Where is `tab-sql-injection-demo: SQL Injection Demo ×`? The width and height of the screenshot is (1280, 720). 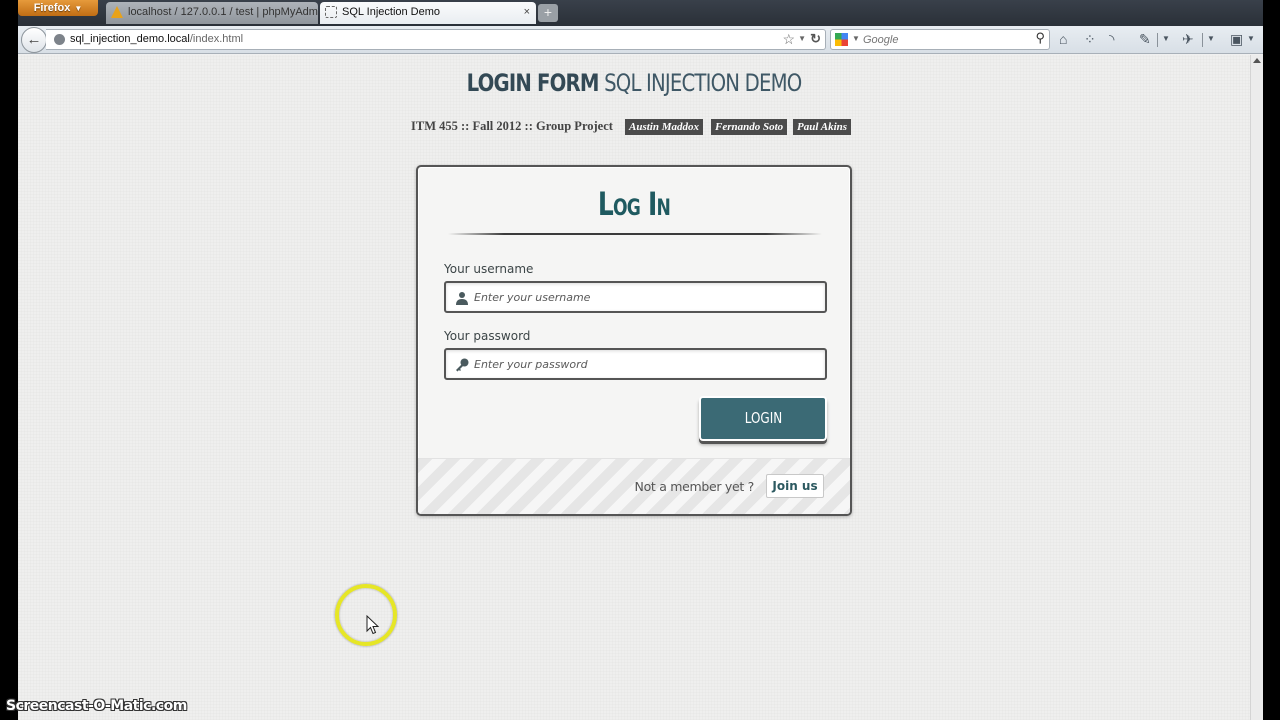 tab-sql-injection-demo: SQL Injection Demo × is located at coordinates (428, 13).